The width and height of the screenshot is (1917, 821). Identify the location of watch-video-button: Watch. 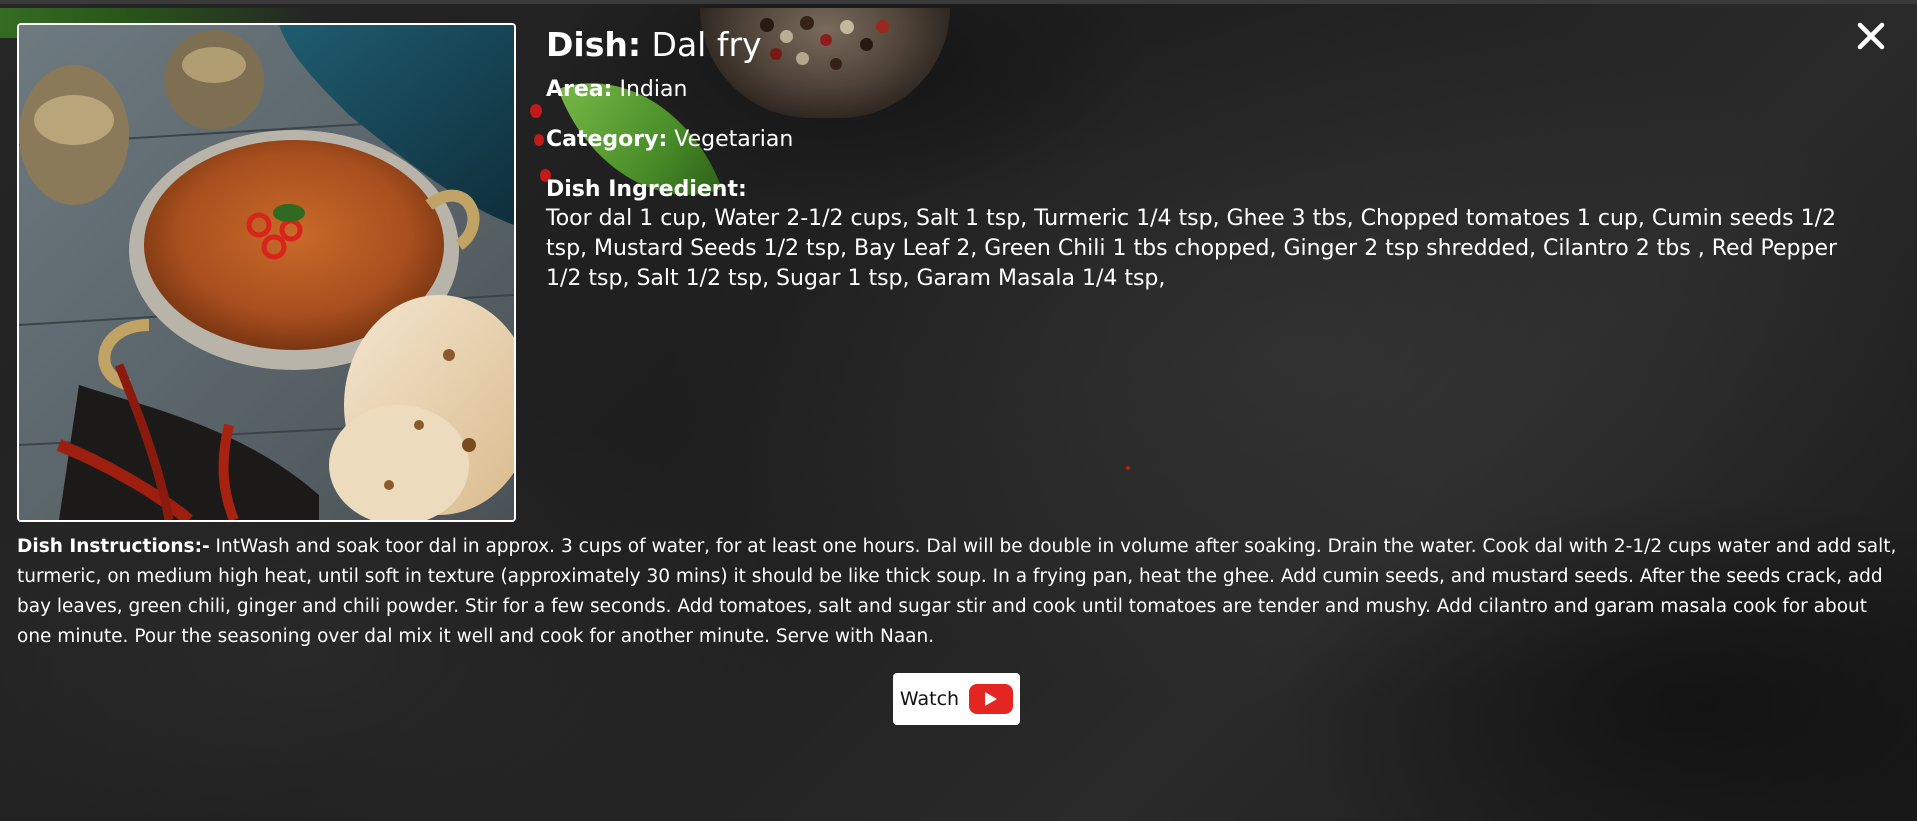
(956, 699).